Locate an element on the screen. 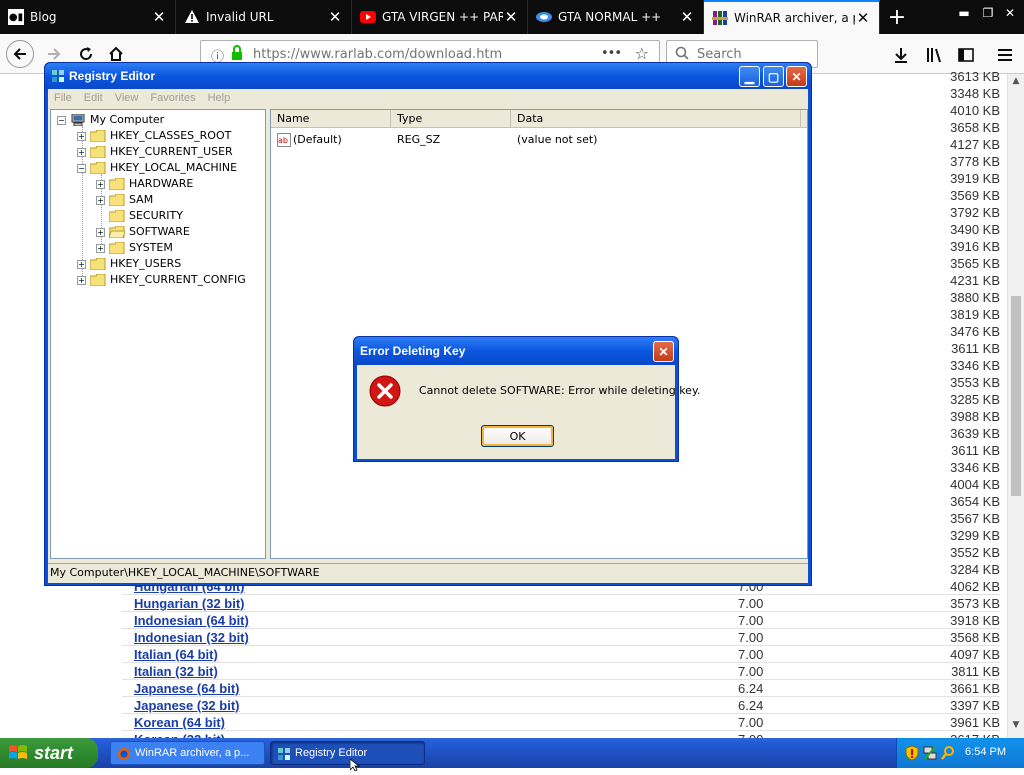 The width and height of the screenshot is (1024, 775). tab-invalid-url: Invalid URL ✕ is located at coordinates (264, 17).